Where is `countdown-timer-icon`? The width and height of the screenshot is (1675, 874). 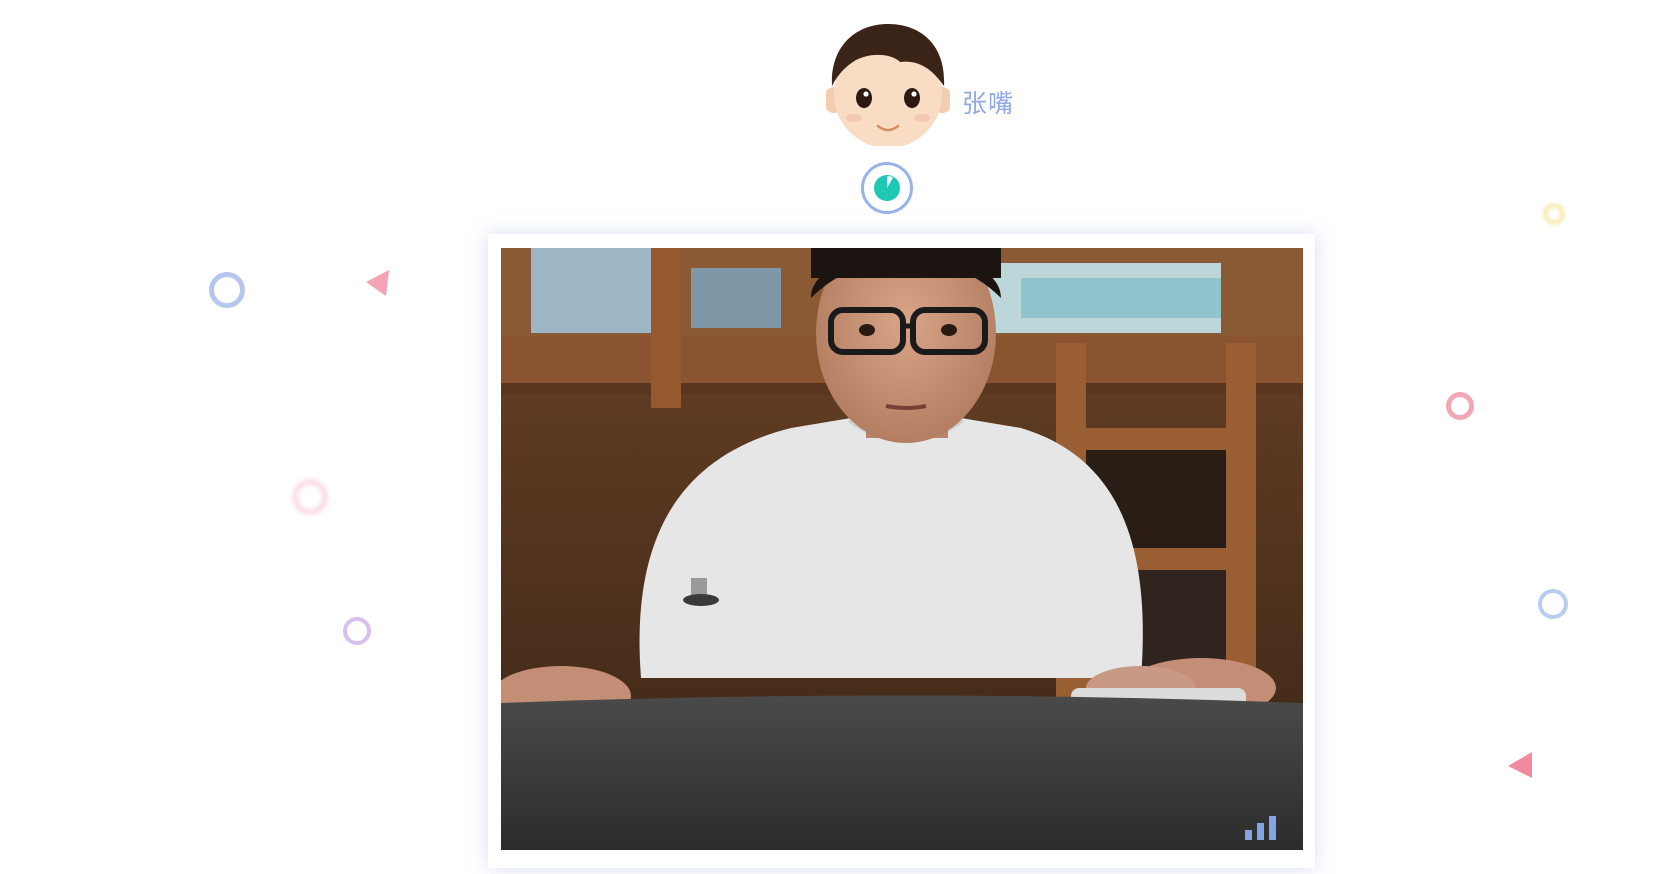 countdown-timer-icon is located at coordinates (887, 188).